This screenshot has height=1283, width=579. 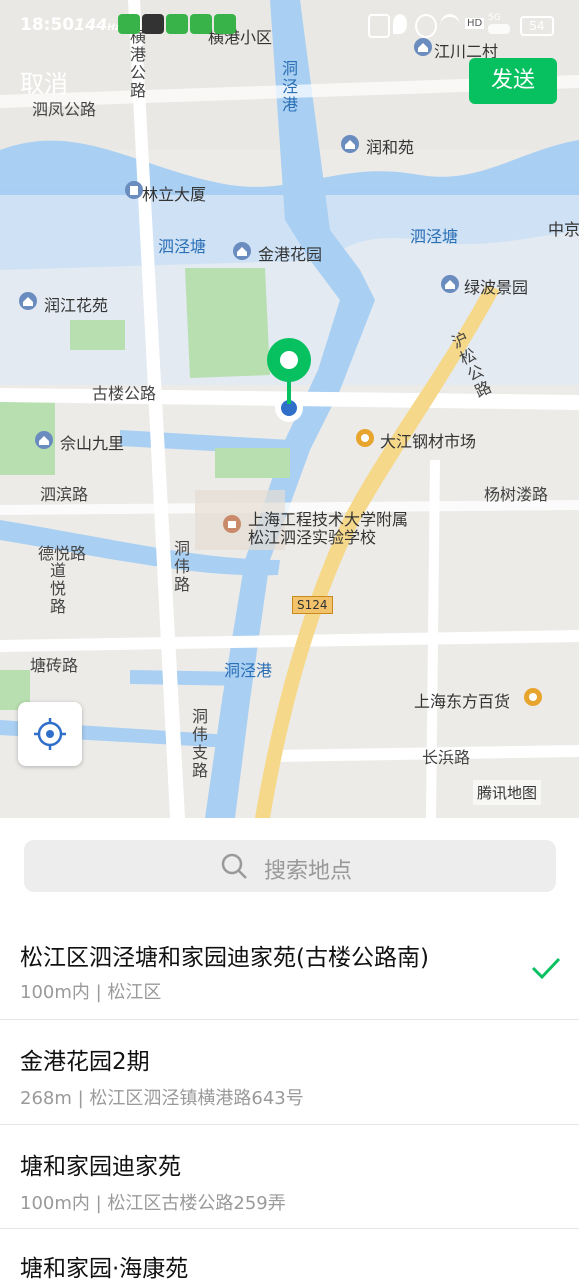 What do you see at coordinates (85, 1062) in the screenshot?
I see `result-title: 金港花园2期` at bounding box center [85, 1062].